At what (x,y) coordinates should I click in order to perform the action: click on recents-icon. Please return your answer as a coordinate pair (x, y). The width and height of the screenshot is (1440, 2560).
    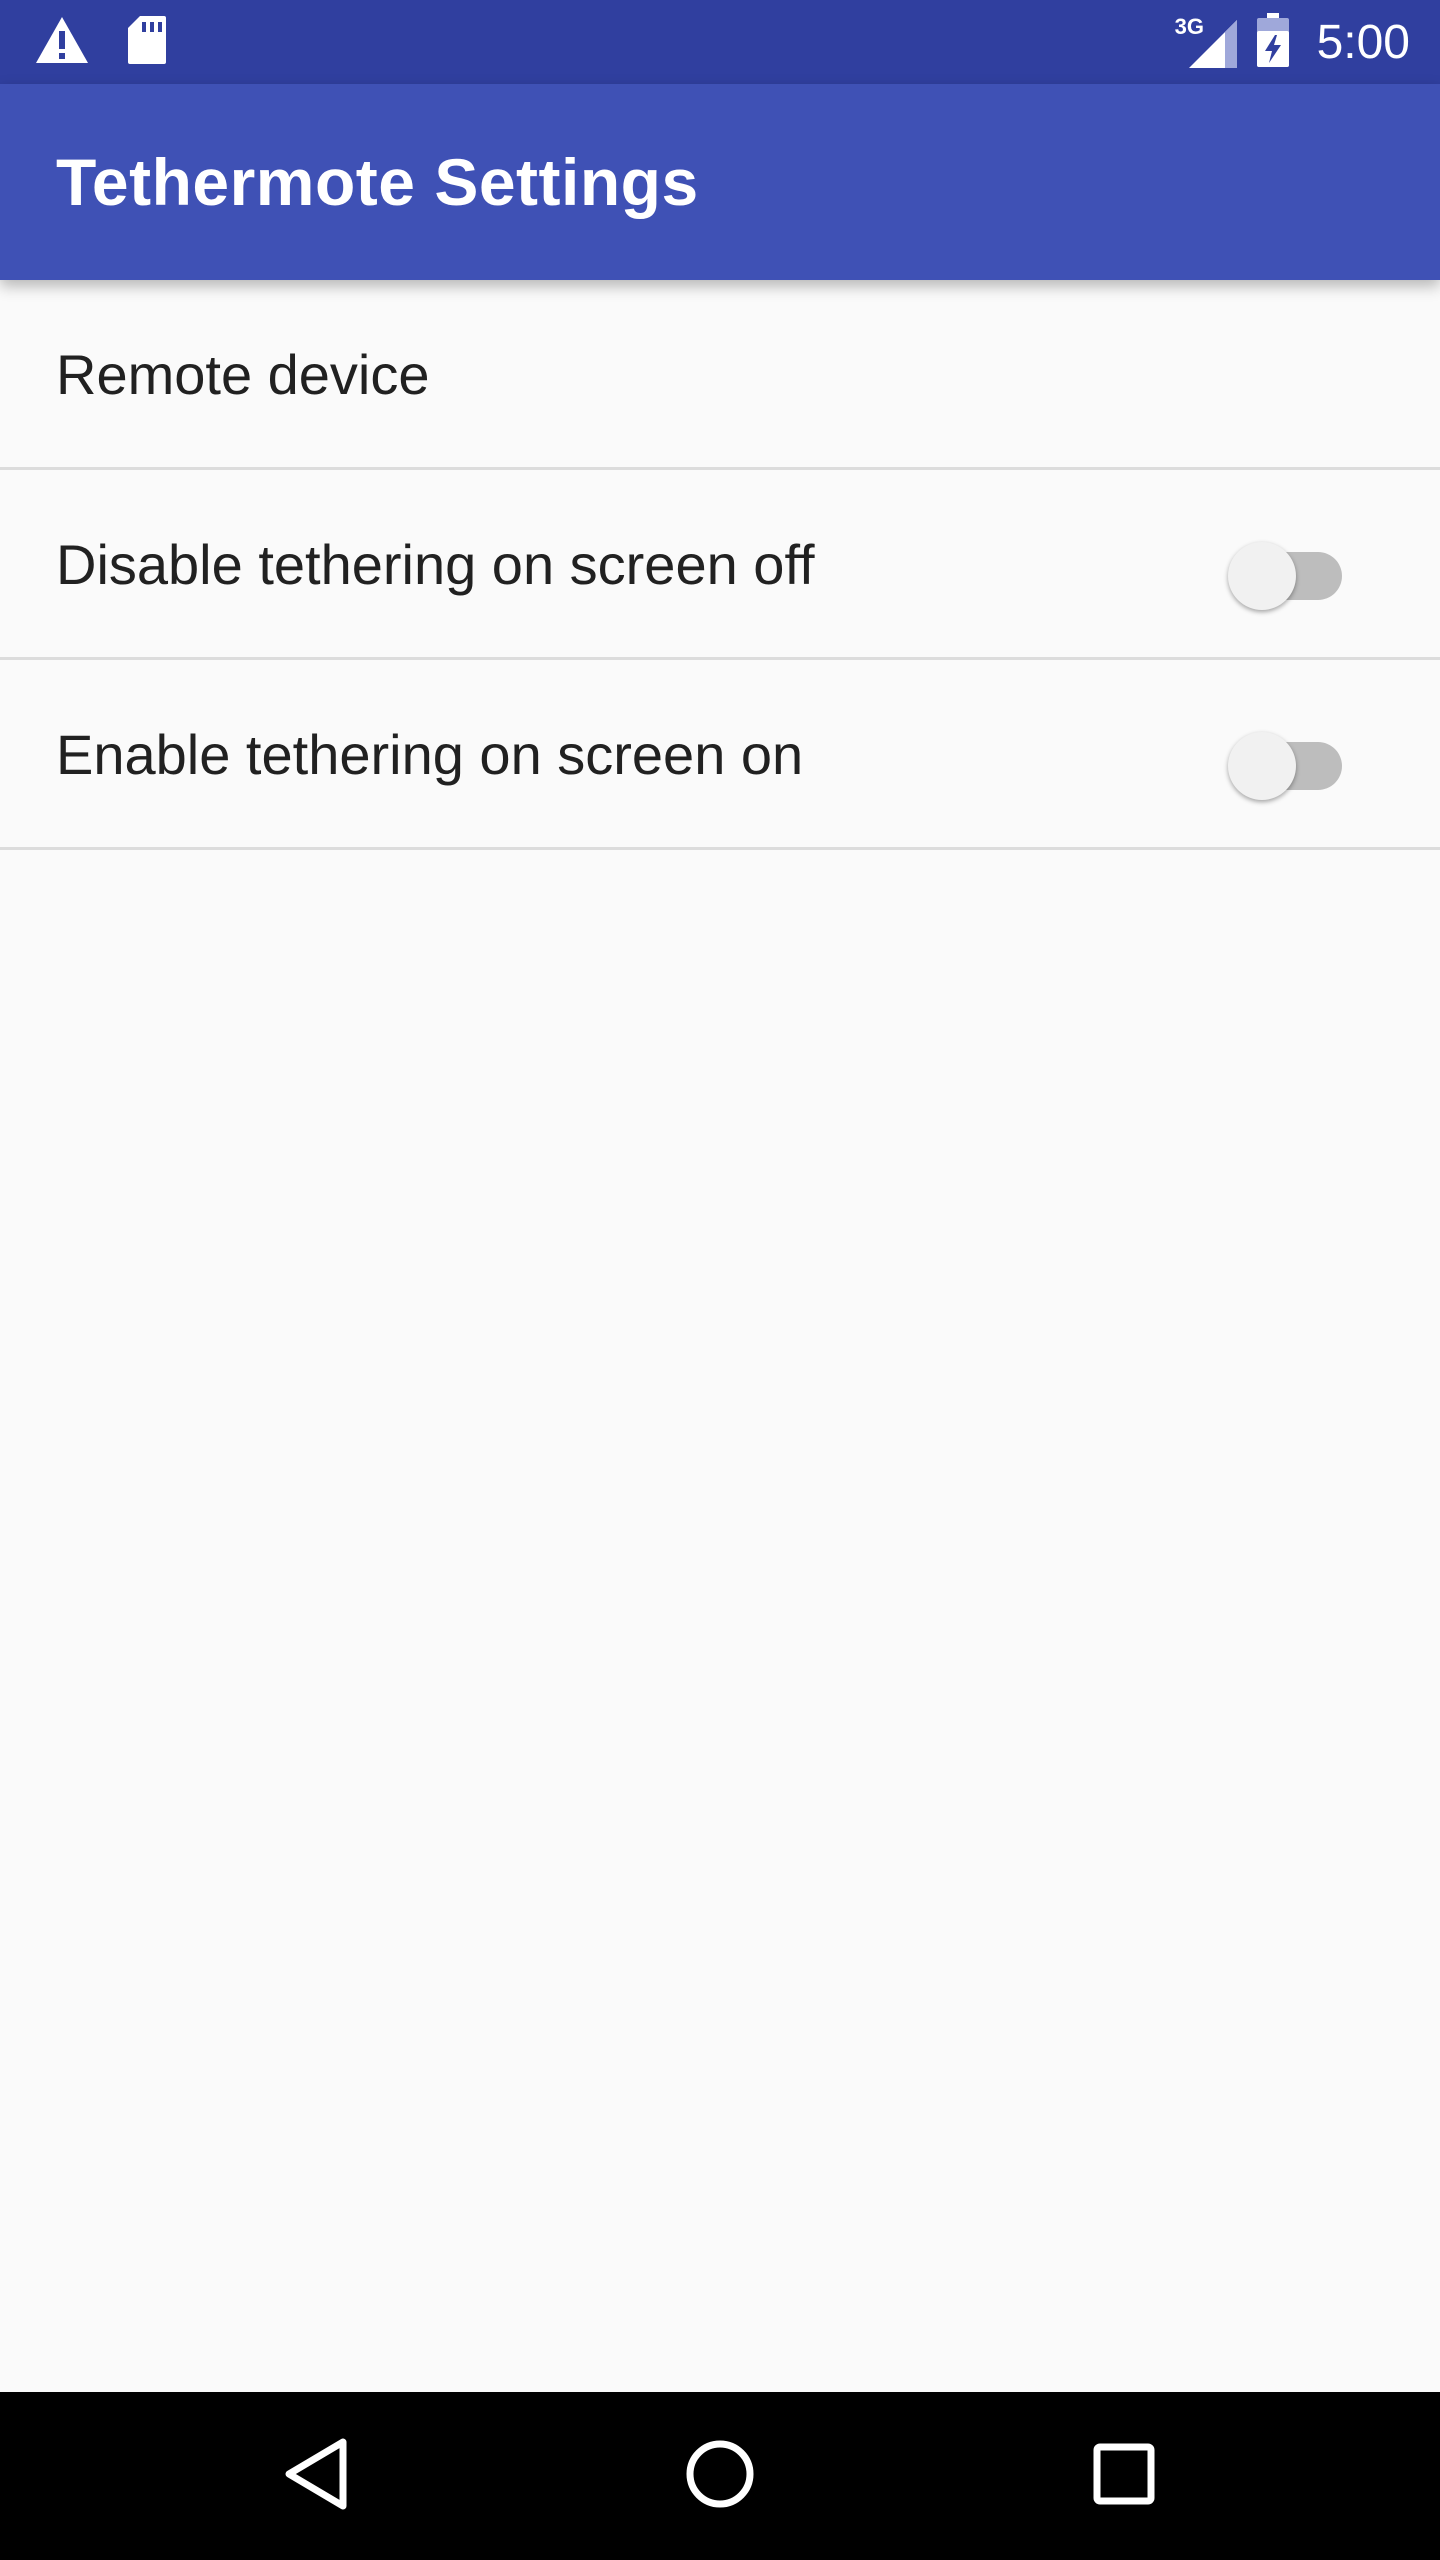
    Looking at the image, I should click on (1124, 2476).